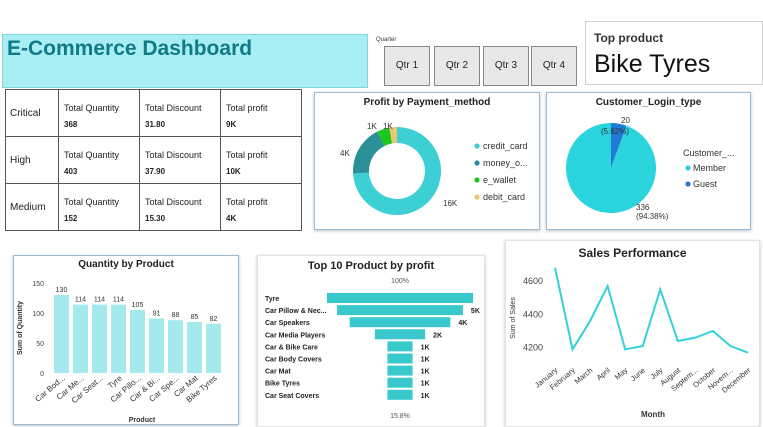 The height and width of the screenshot is (427, 763). I want to click on matrix-cell: Total Discount 15.30, so click(180, 207).